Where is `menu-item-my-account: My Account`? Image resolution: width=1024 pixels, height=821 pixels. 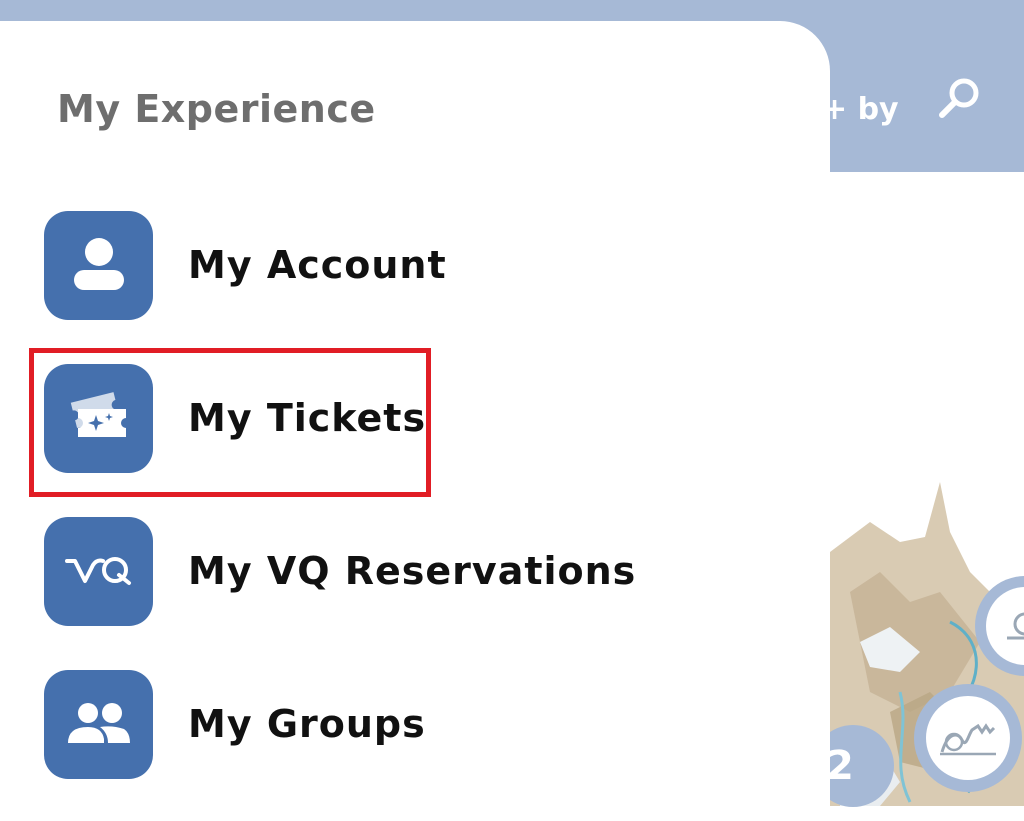 menu-item-my-account: My Account is located at coordinates (394, 265).